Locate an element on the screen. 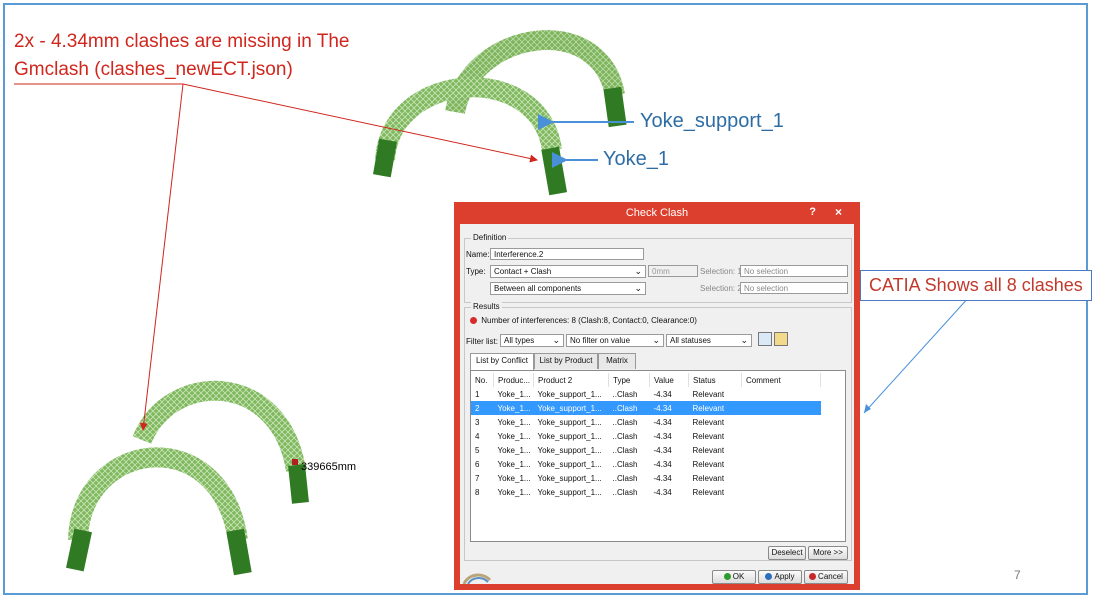  column-header: Type is located at coordinates (629, 380).